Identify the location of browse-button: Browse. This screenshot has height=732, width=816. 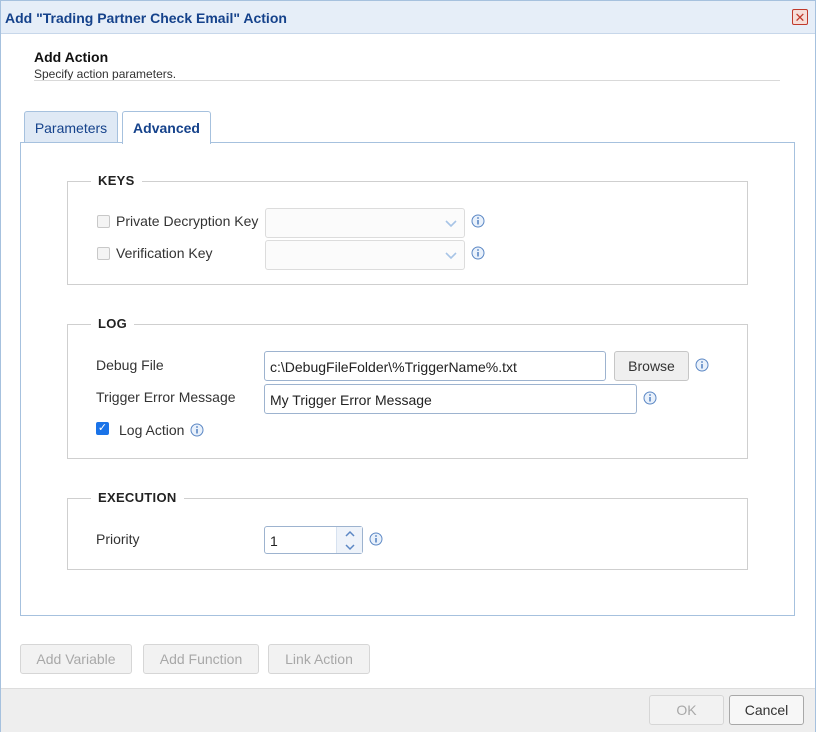
(651, 366).